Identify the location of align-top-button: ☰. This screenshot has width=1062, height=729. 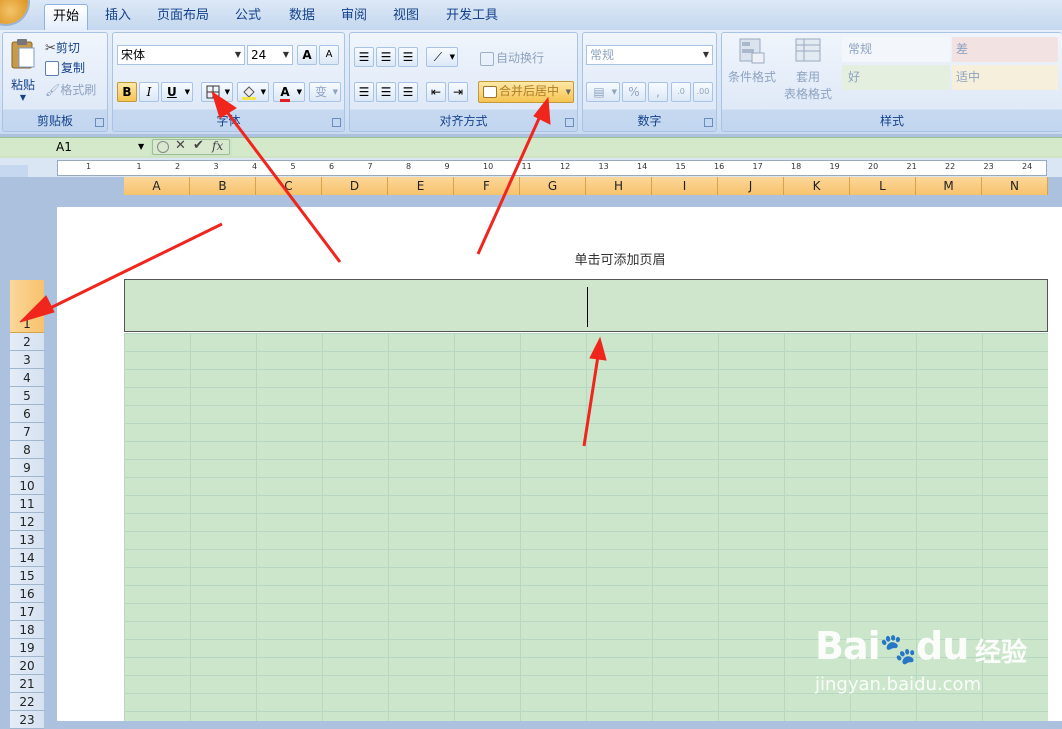
(364, 57).